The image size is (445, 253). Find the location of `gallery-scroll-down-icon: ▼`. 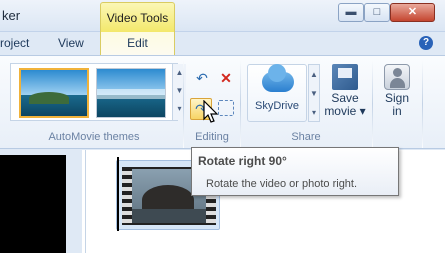

gallery-scroll-down-icon: ▼ is located at coordinates (179, 91).